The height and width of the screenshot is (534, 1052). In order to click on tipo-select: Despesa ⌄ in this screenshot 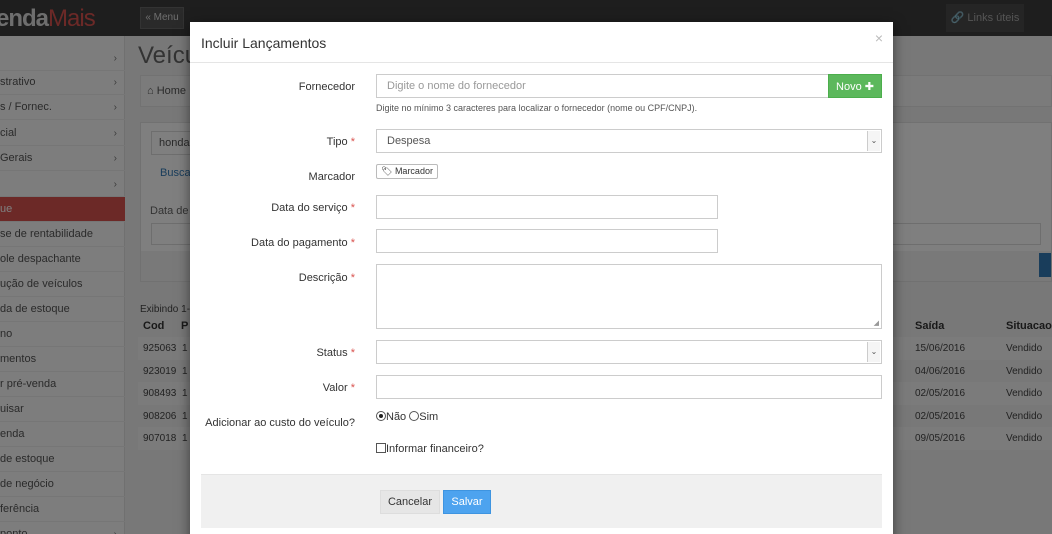, I will do `click(629, 141)`.